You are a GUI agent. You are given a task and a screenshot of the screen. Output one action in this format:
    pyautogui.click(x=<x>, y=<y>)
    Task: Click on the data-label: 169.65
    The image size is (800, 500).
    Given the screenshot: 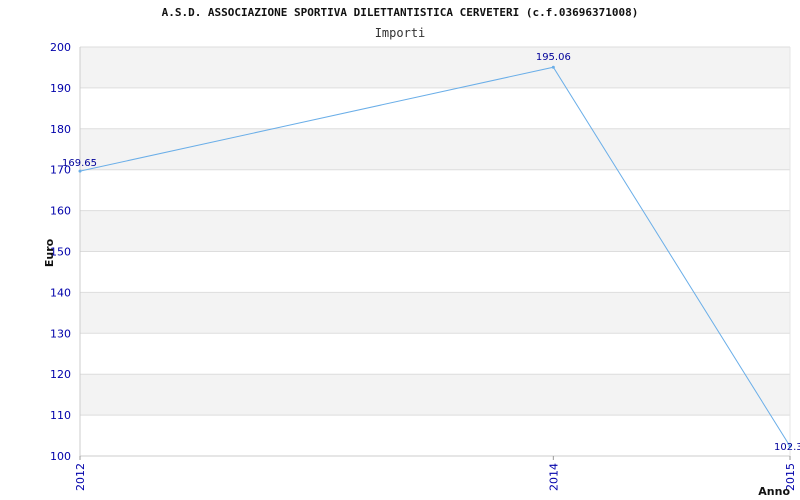 What is the action you would take?
    pyautogui.click(x=79, y=163)
    